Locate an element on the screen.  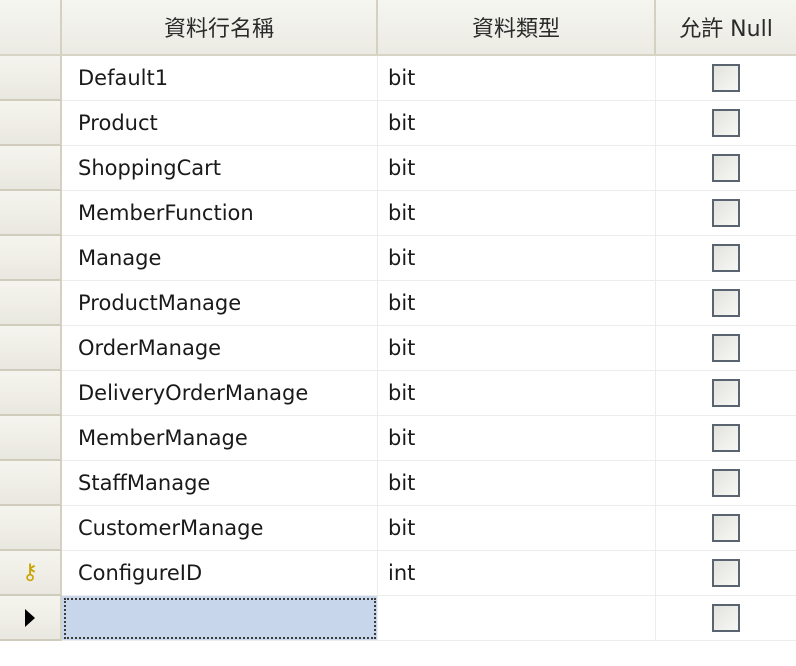
table-row: ⚷ ConfigureID int is located at coordinates (398, 573).